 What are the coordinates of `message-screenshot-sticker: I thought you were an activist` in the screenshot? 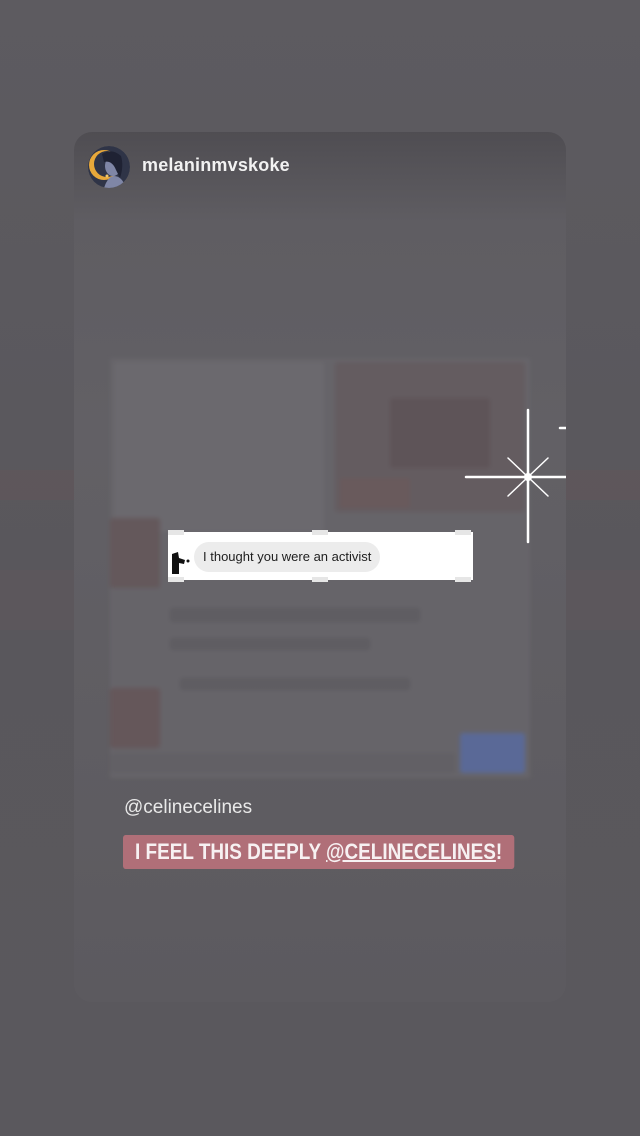 It's located at (320, 556).